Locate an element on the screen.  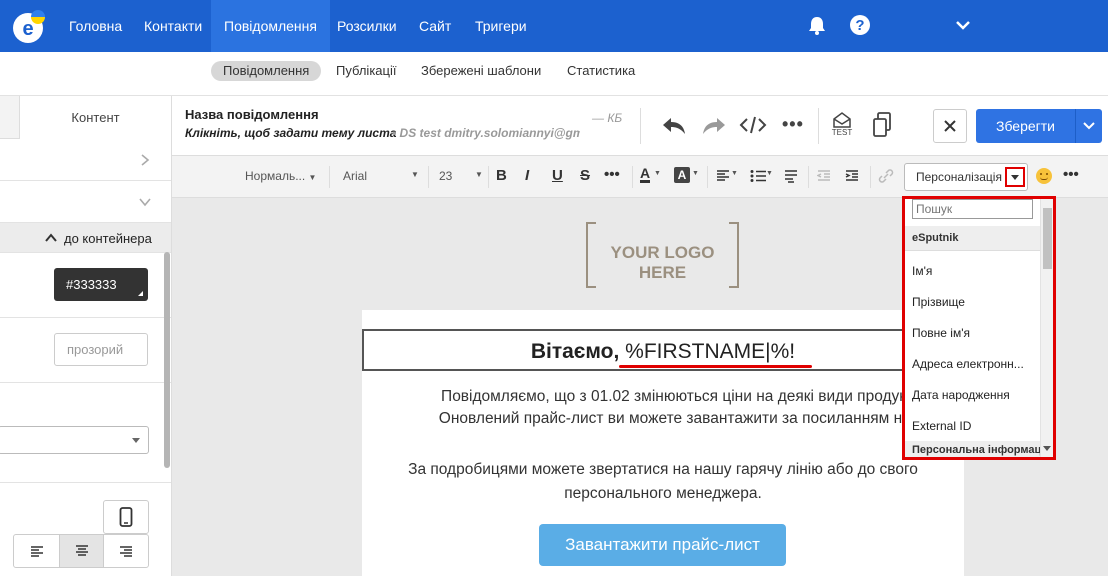
underline-icon: U is located at coordinates (557, 175).